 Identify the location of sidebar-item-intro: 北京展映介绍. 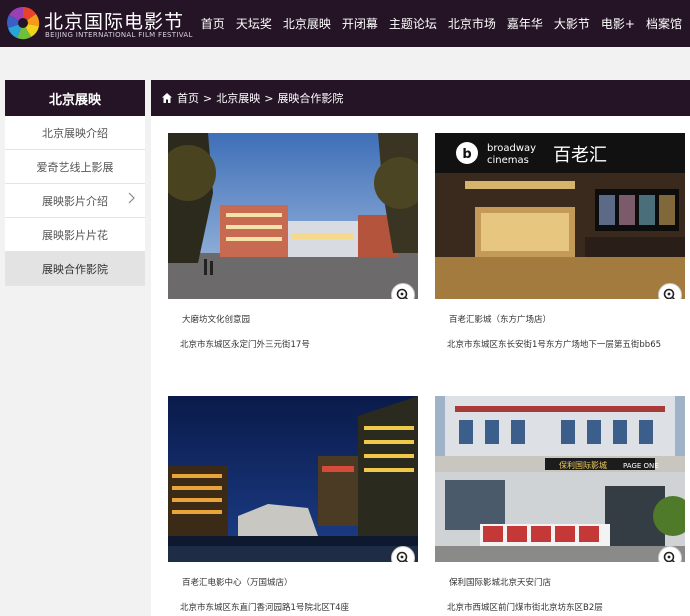
(75, 133).